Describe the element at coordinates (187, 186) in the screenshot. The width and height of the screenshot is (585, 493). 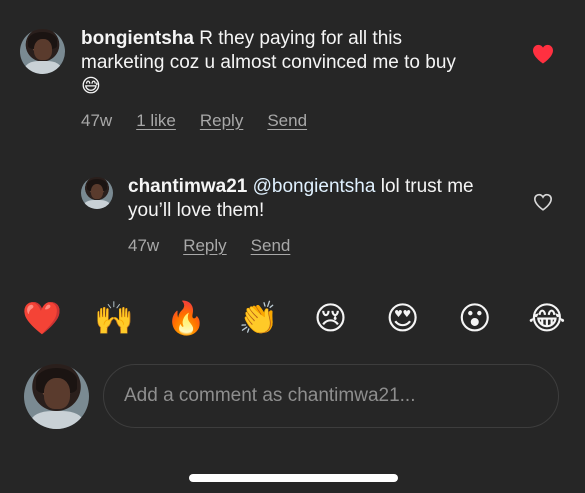
I see `reply-username: chantimwa21` at that location.